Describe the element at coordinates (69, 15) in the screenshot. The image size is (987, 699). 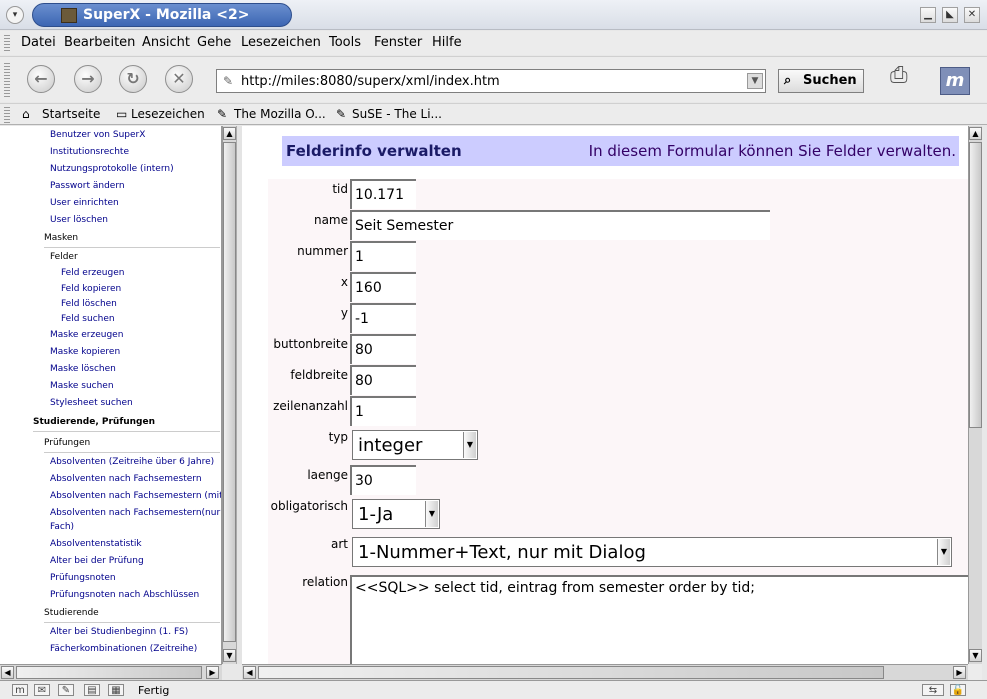
I see `app-icon` at that location.